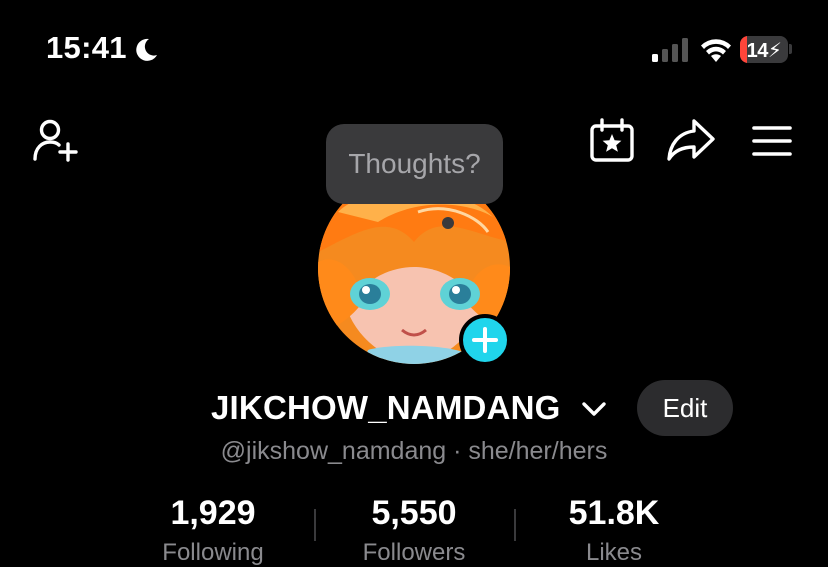  What do you see at coordinates (614, 513) in the screenshot?
I see `stat-value: 51.8K` at bounding box center [614, 513].